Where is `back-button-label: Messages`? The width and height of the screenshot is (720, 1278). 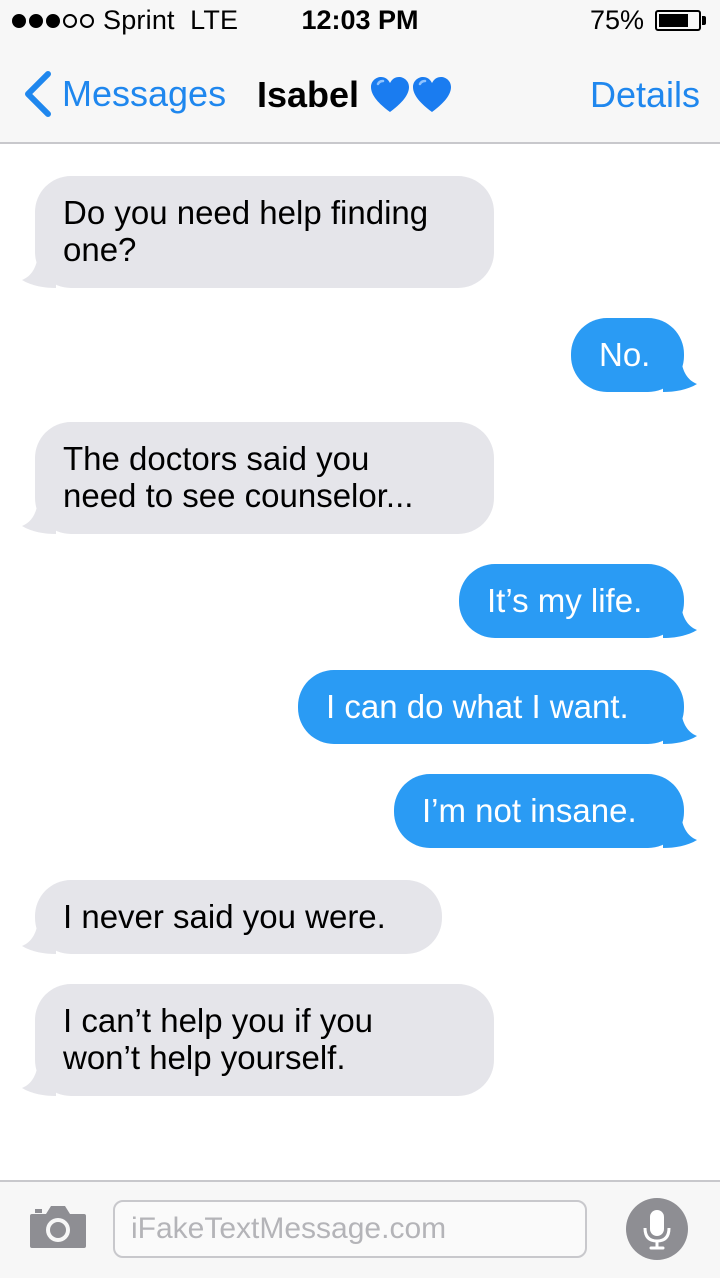 back-button-label: Messages is located at coordinates (144, 93).